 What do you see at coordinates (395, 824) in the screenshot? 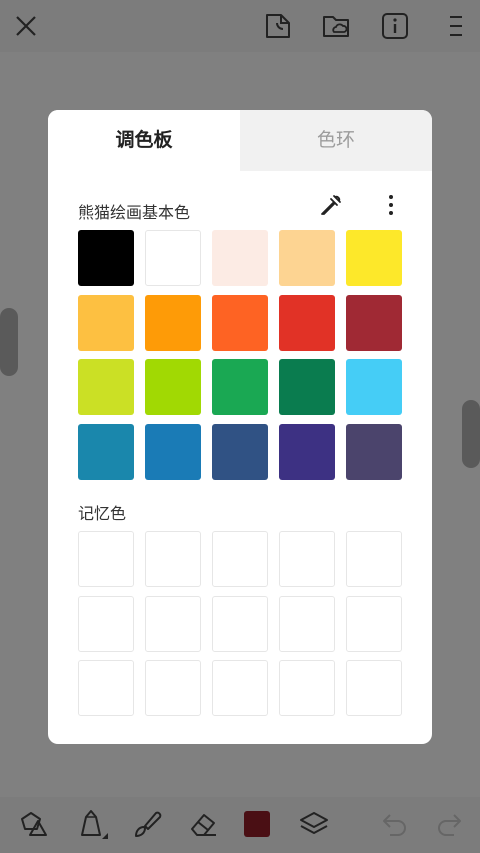
I see `undo-icon` at bounding box center [395, 824].